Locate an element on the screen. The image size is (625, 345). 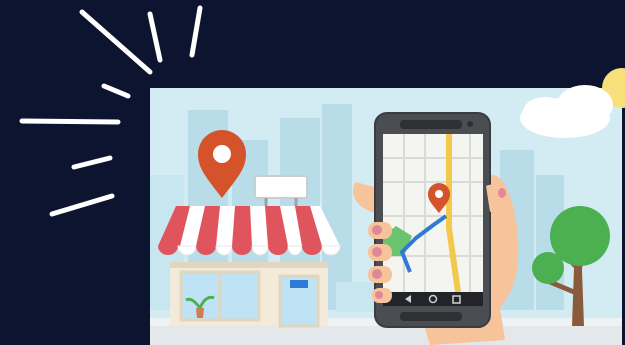
map-screen is located at coordinates (433, 213).